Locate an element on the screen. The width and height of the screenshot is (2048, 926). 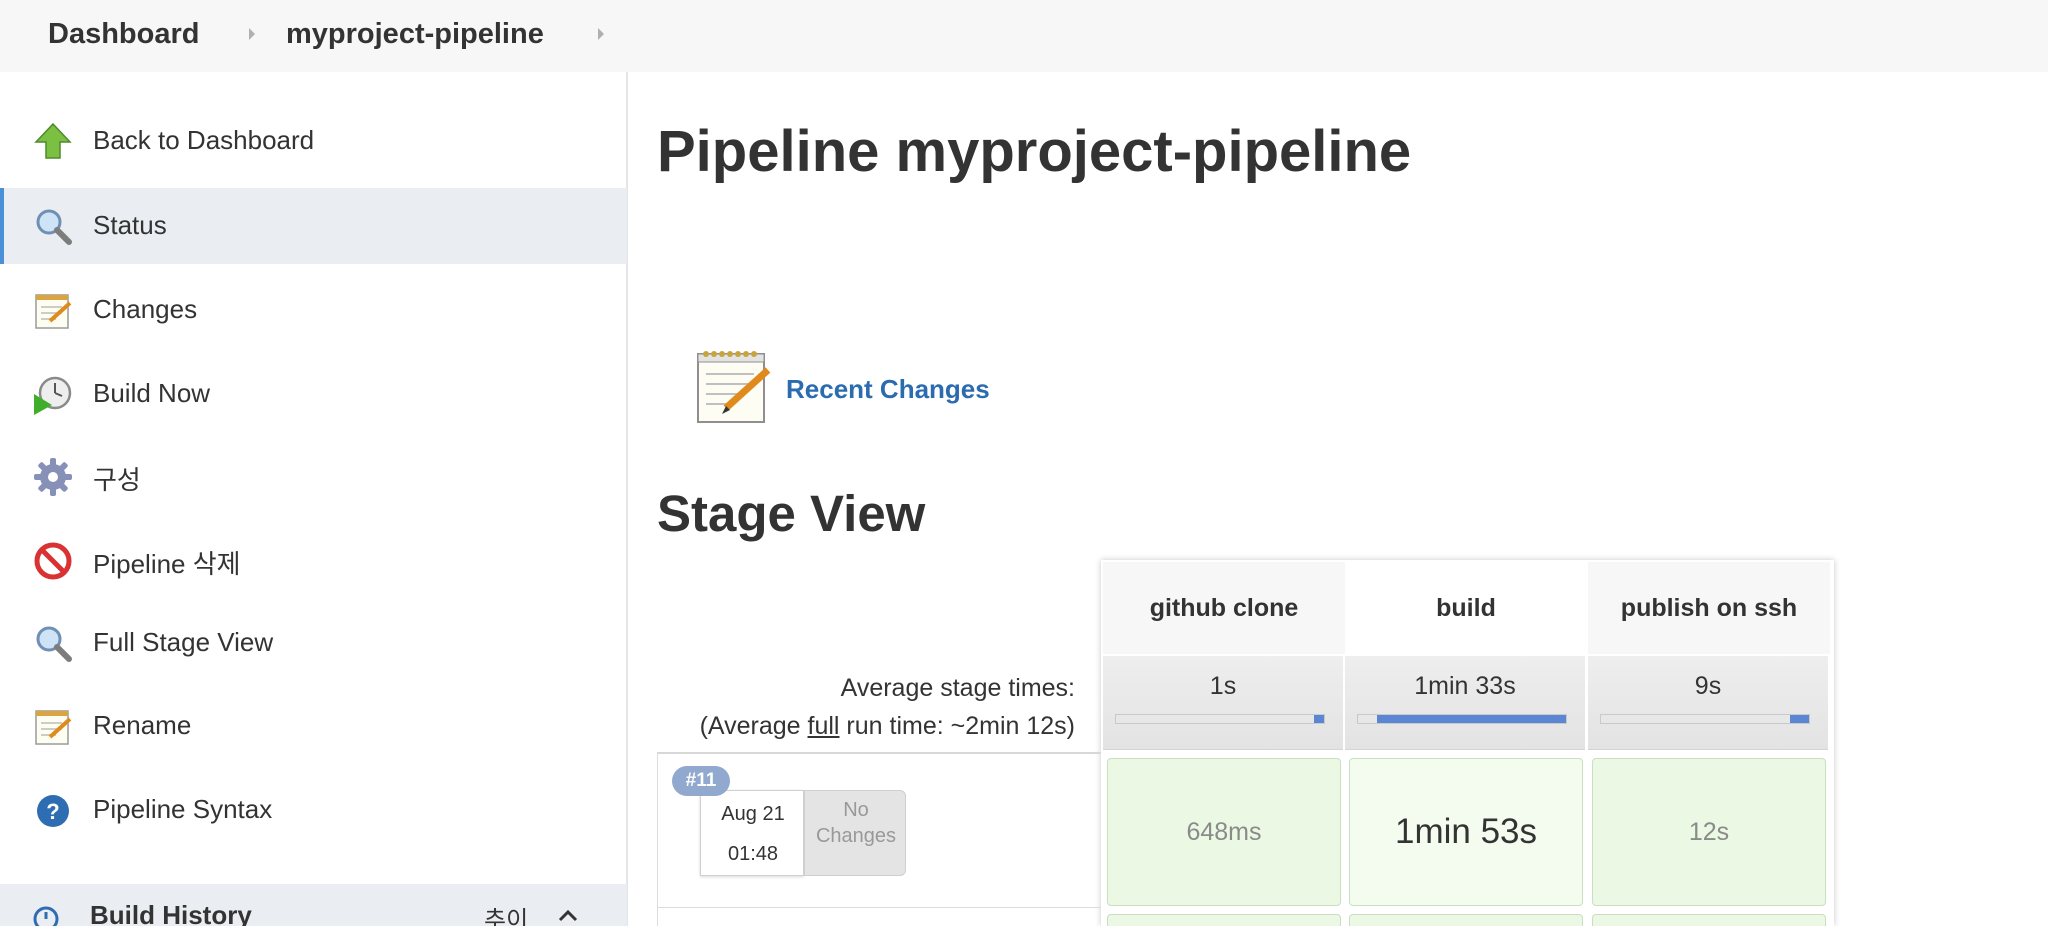
sidebar-item-configure: 구성 is located at coordinates (313, 476).